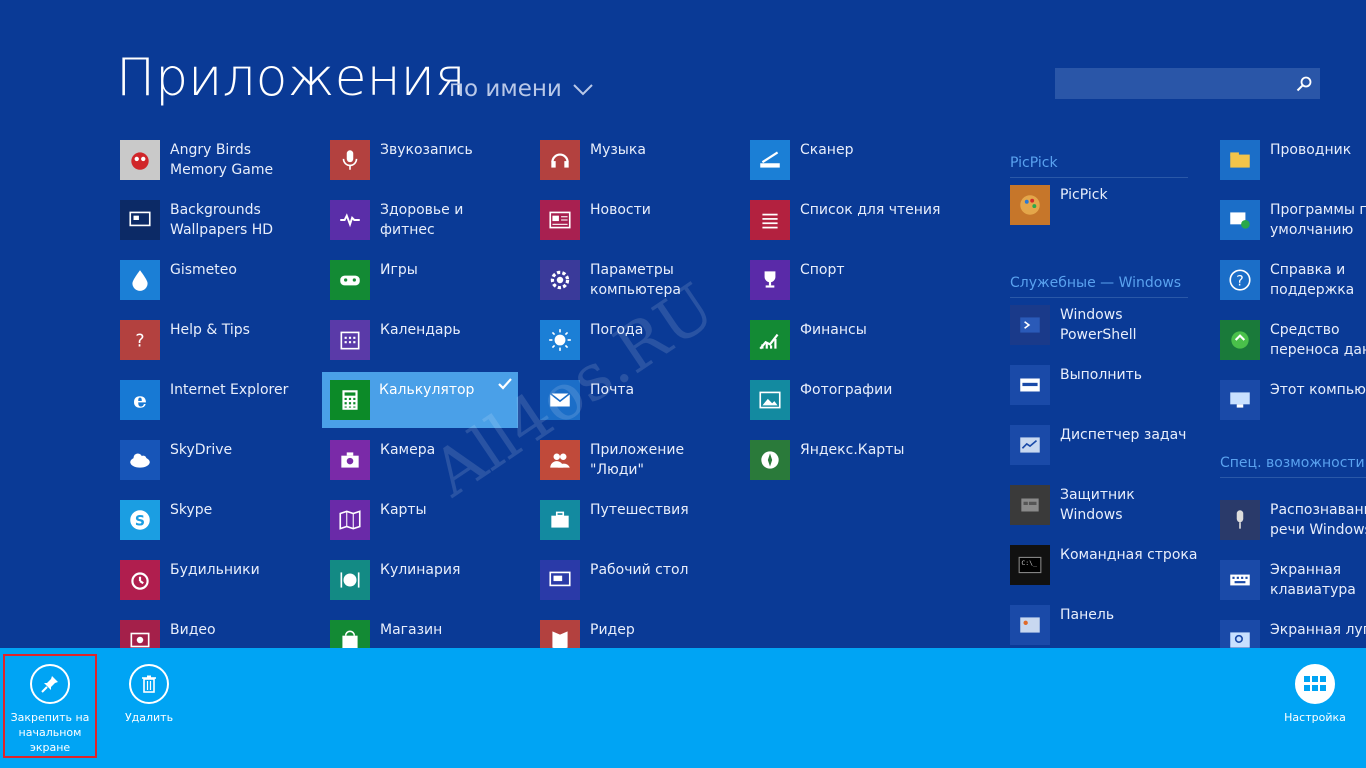  I want to click on app-label: Диспетчер задач, so click(1123, 435).